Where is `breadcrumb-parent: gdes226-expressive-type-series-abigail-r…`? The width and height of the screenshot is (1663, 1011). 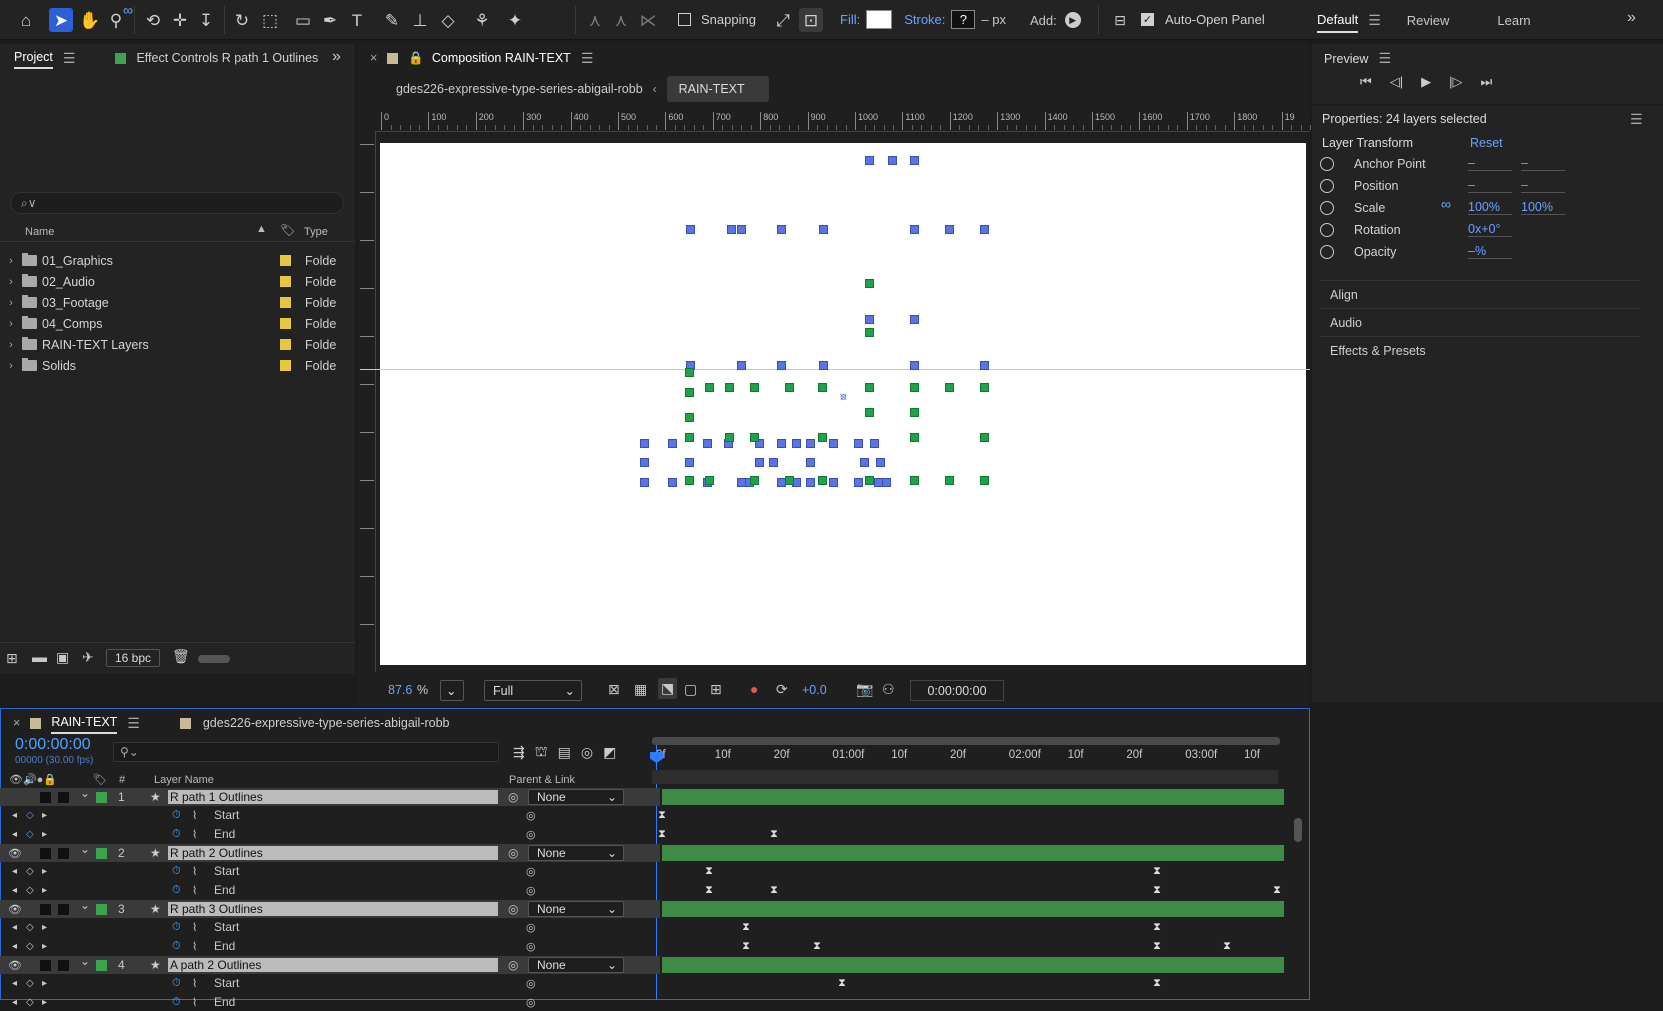
breadcrumb-parent: gdes226-expressive-type-series-abigail-r… is located at coordinates (519, 89).